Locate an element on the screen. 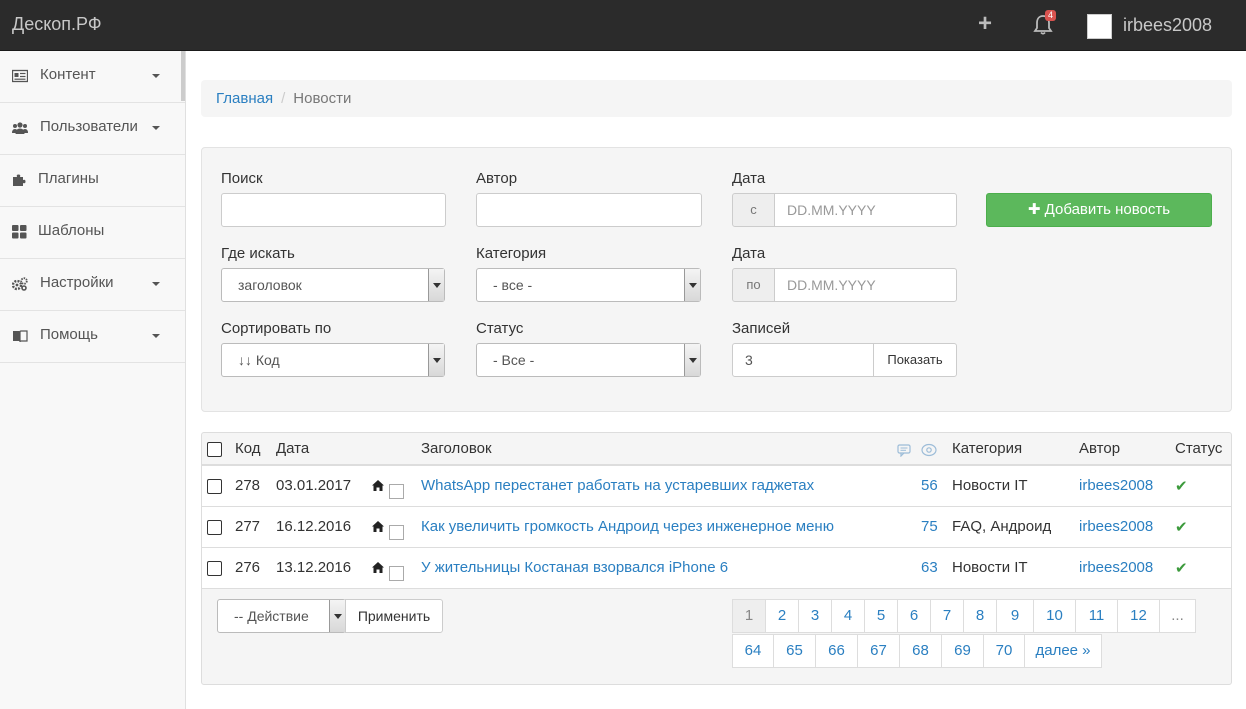  page-link: 68 is located at coordinates (920, 651).